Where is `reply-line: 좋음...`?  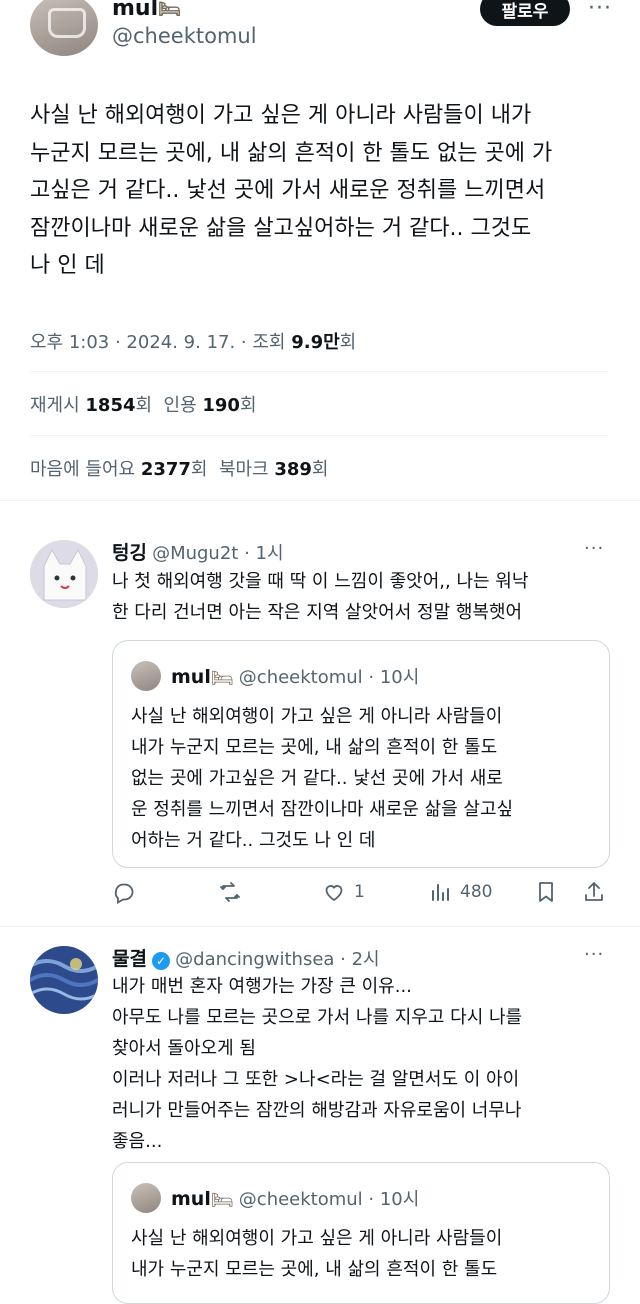
reply-line: 좋음... is located at coordinates (137, 1141).